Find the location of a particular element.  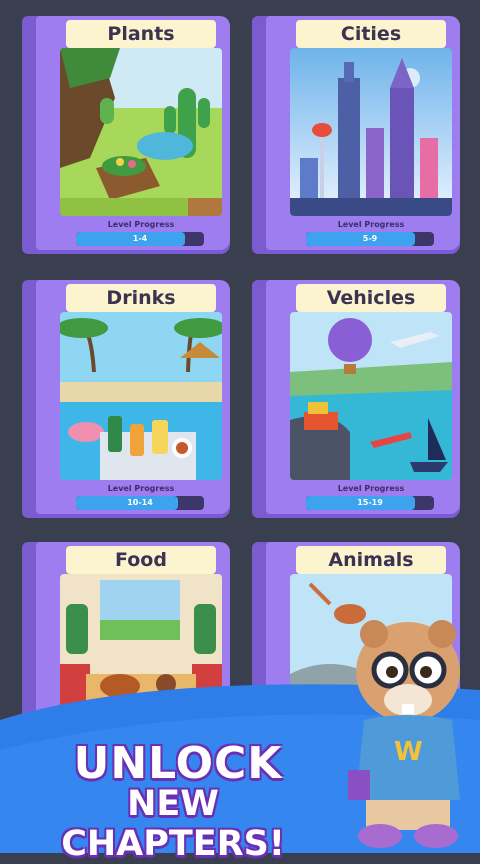

chapter-book-cities: Cities Level Progress 5-9 is located at coordinates (356, 135).